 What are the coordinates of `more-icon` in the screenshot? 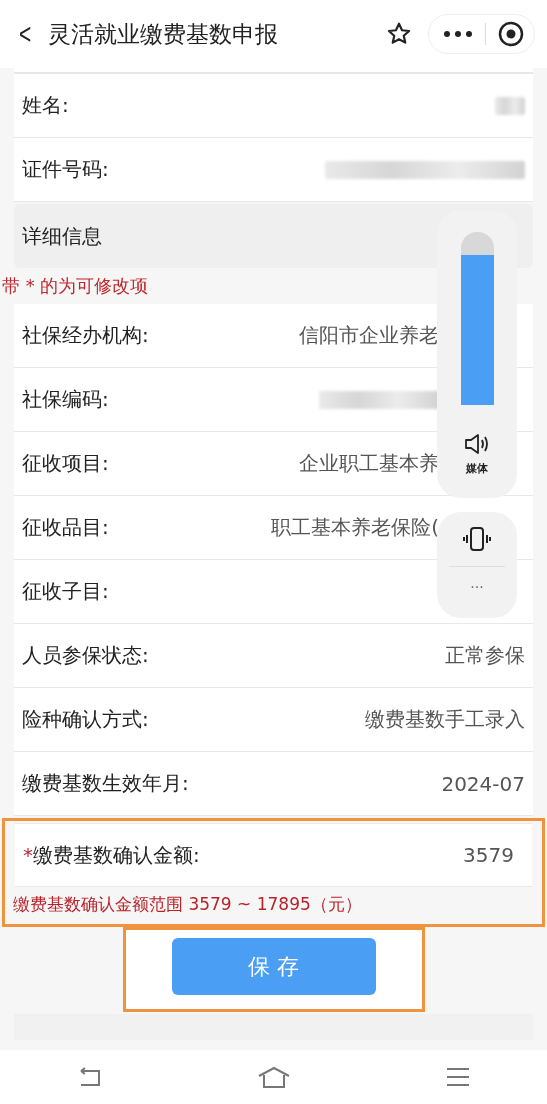 It's located at (458, 34).